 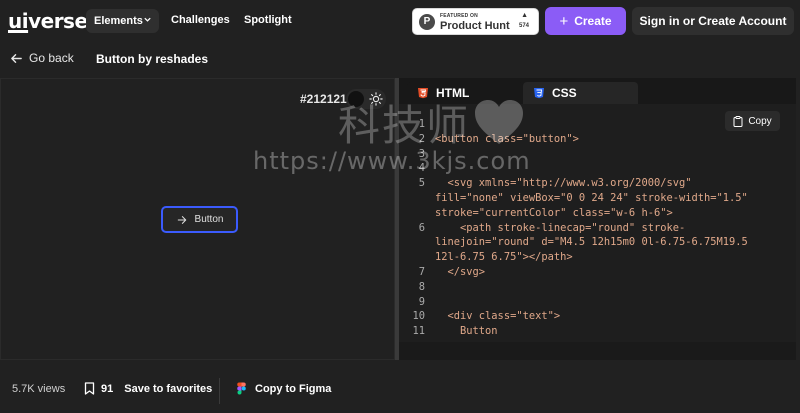 What do you see at coordinates (459, 16) in the screenshot?
I see `ph-featured-label: FEATURED ON` at bounding box center [459, 16].